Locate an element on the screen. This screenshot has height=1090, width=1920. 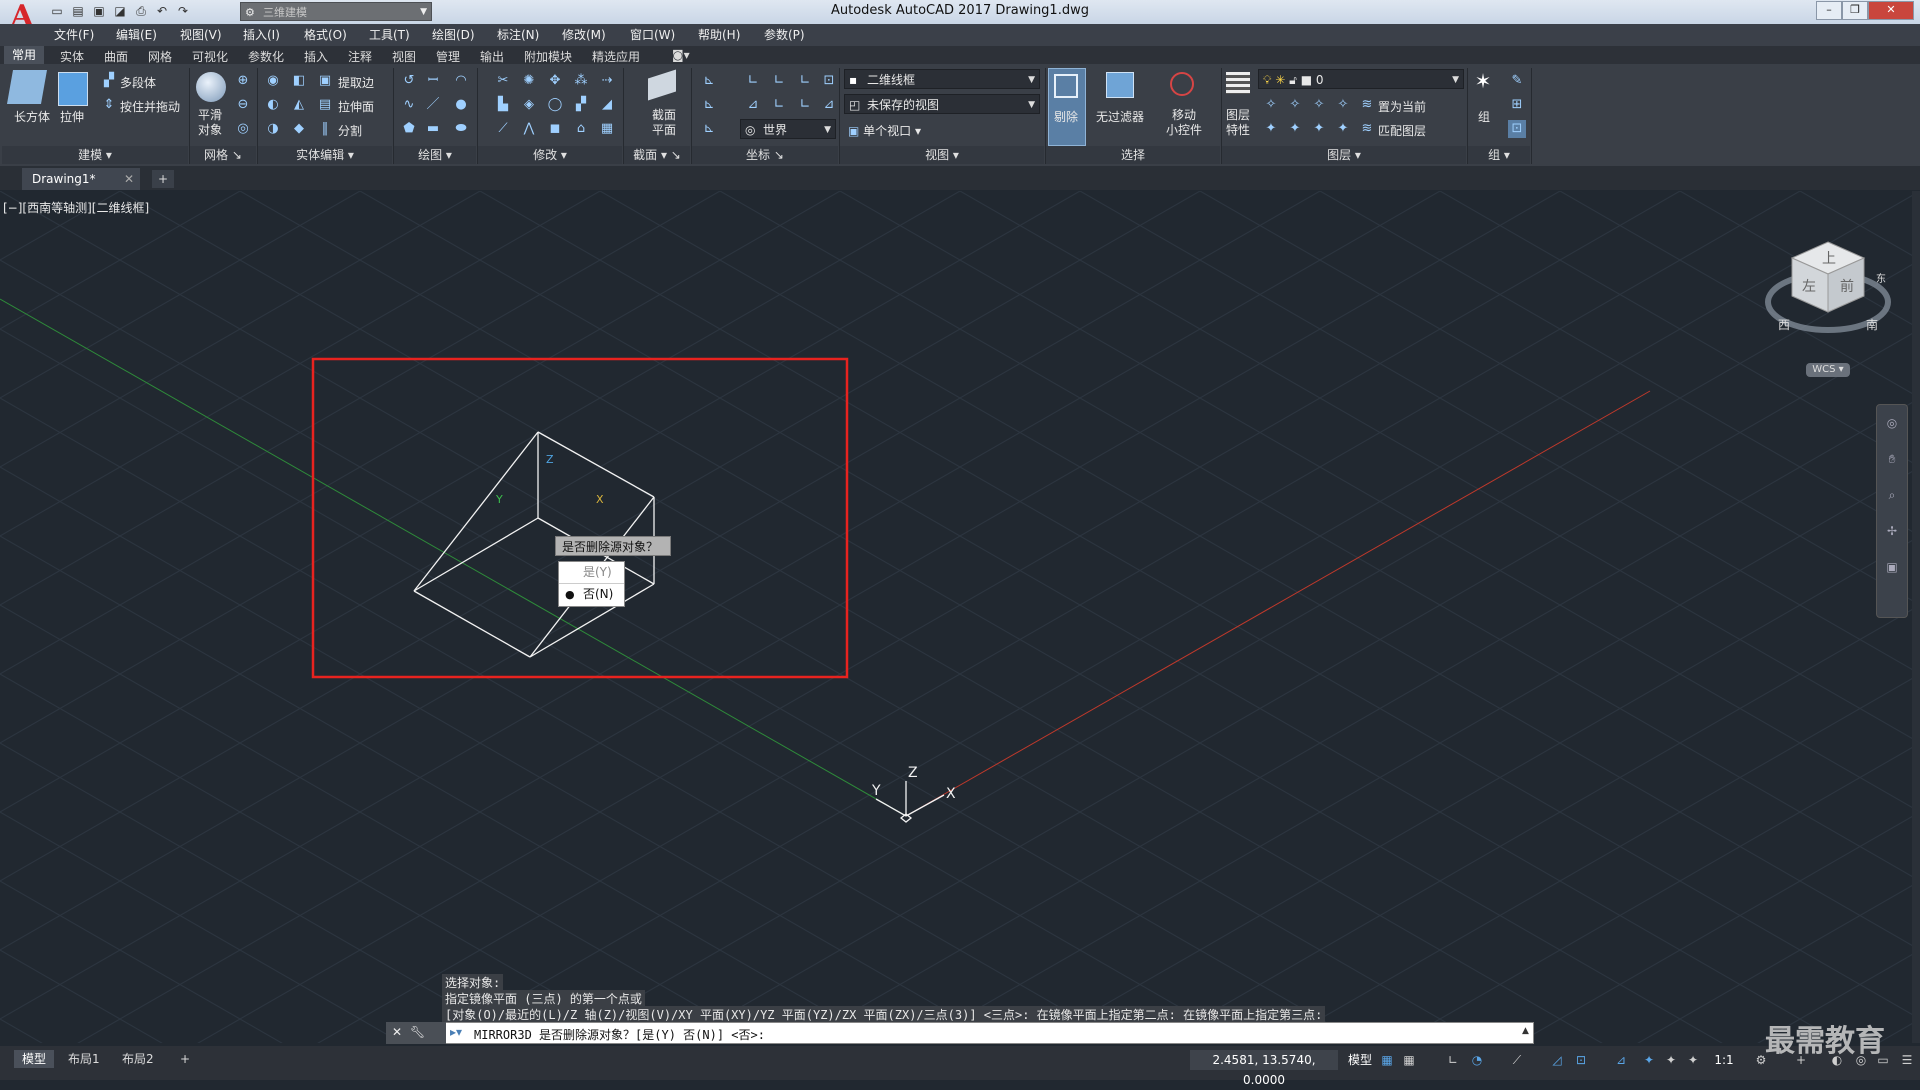
ungroup-icon: ✎ is located at coordinates (1517, 81).